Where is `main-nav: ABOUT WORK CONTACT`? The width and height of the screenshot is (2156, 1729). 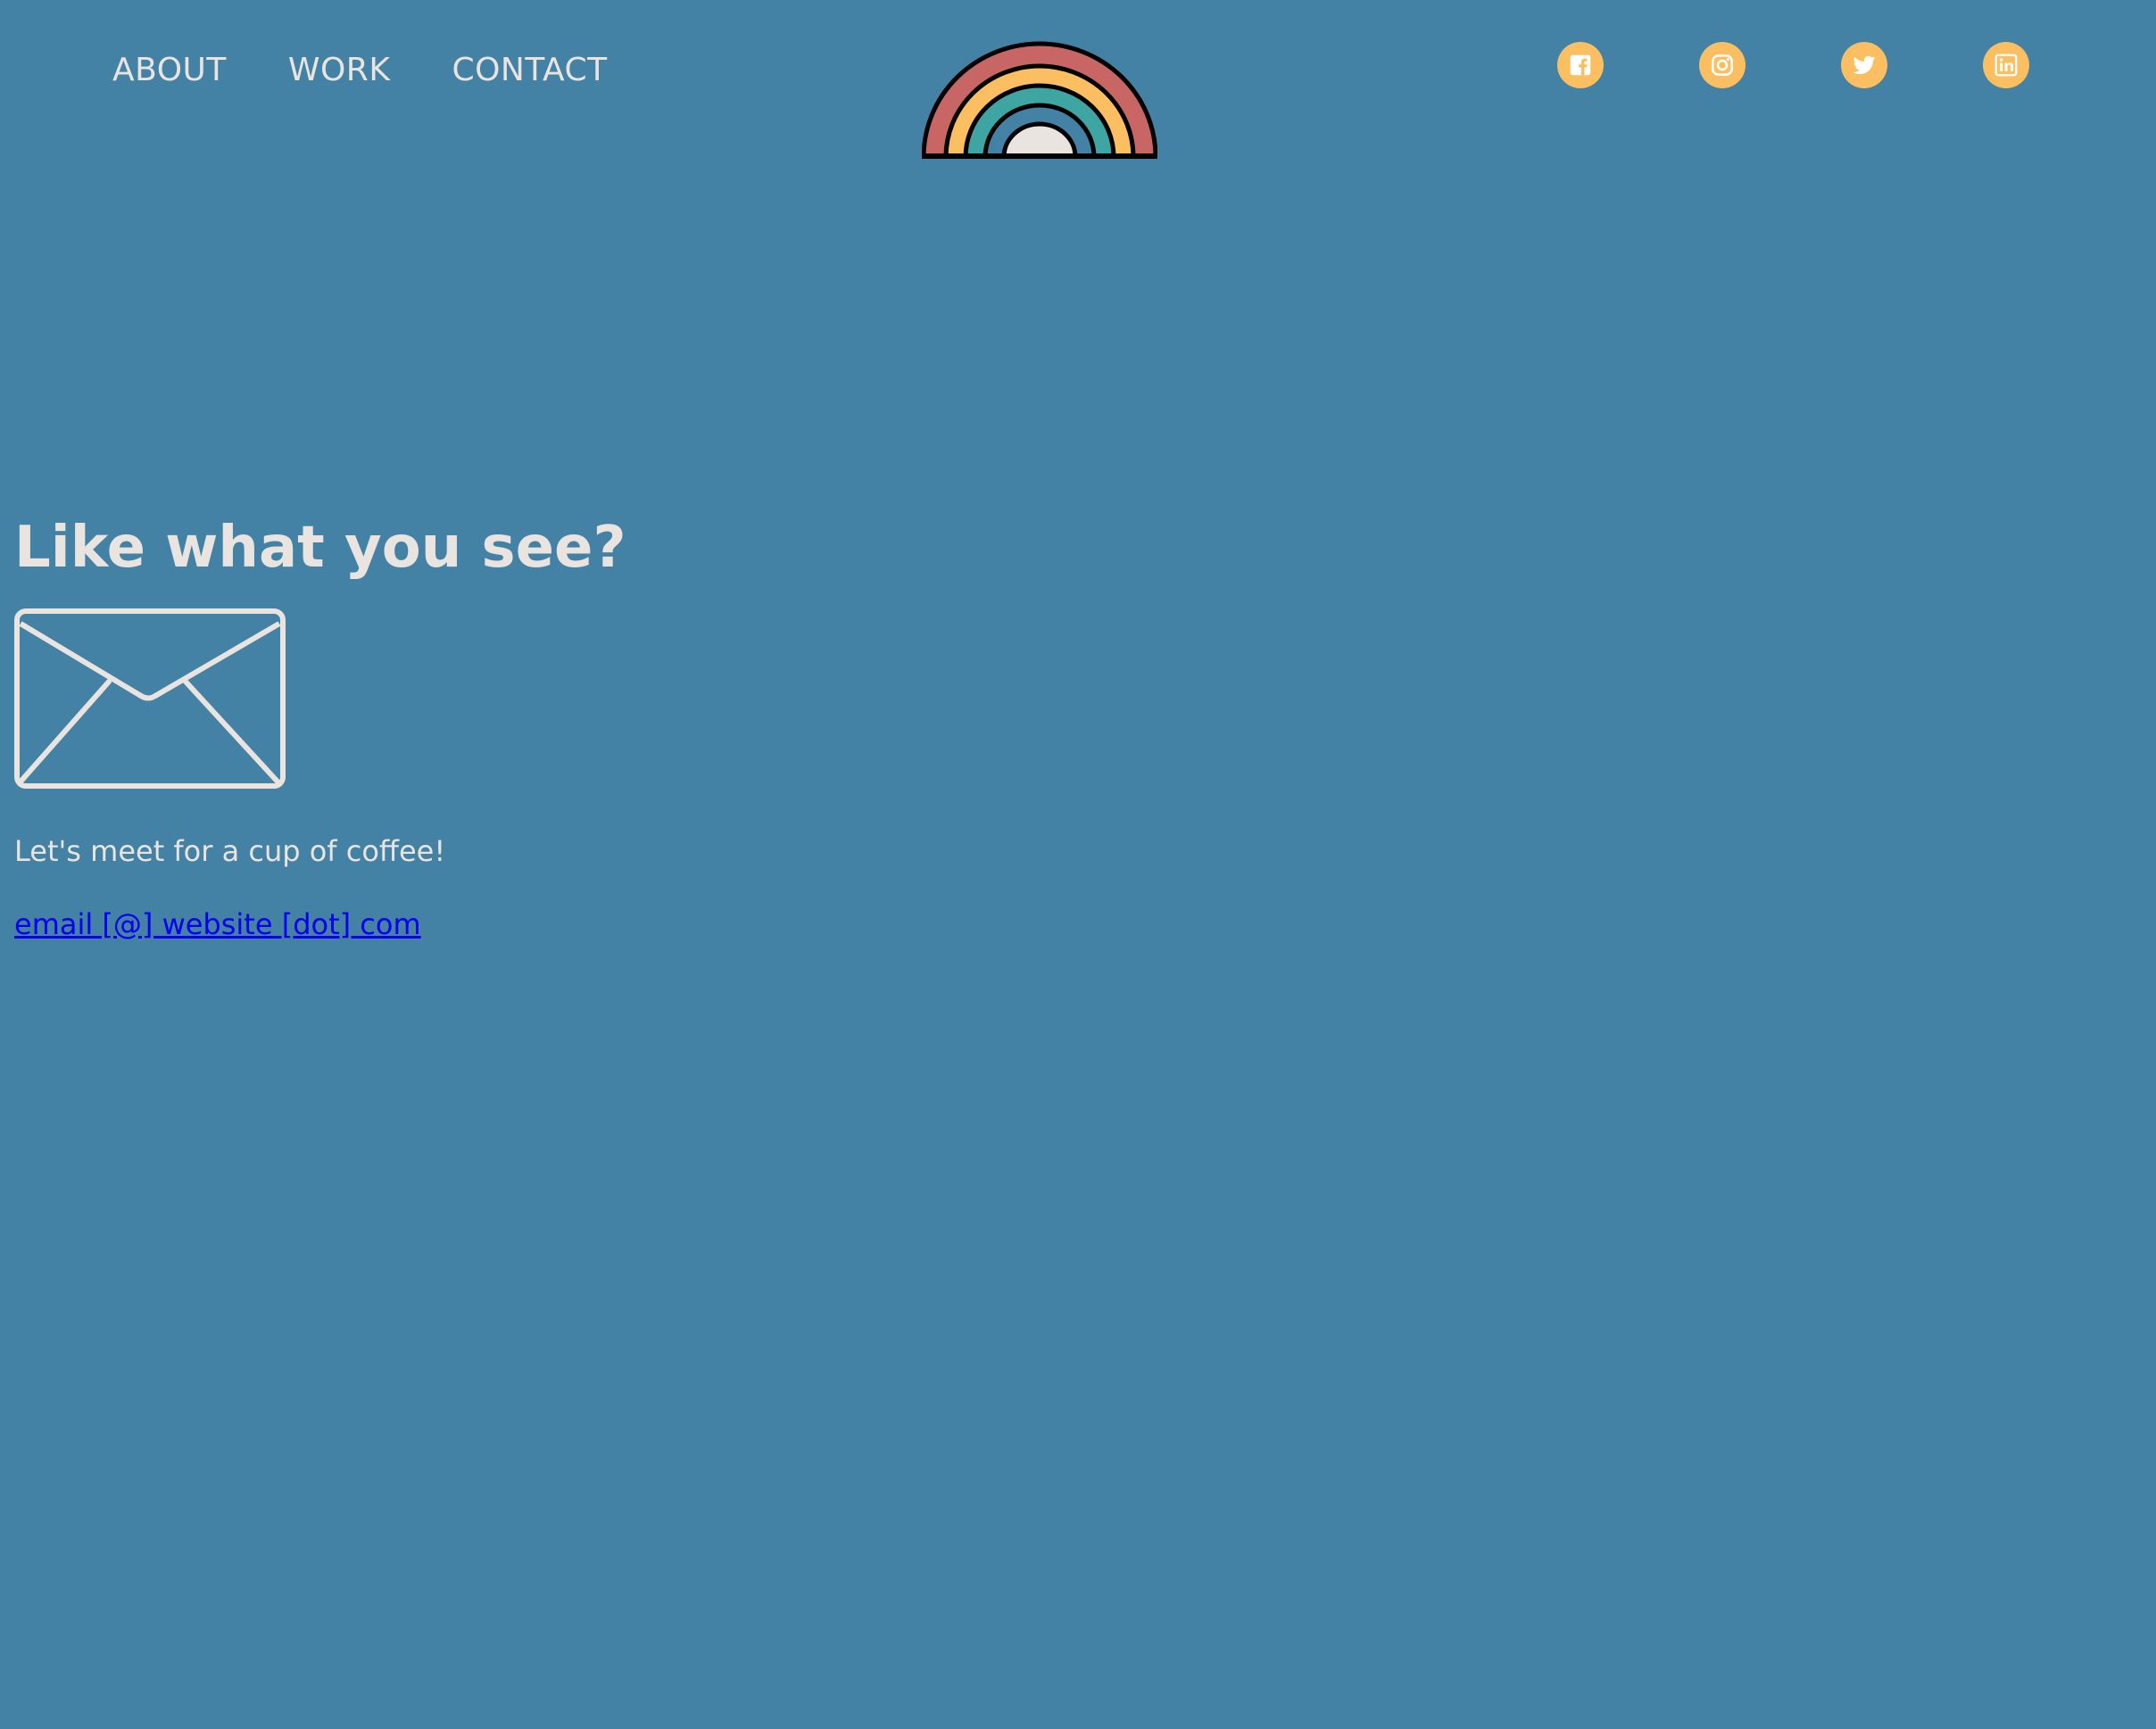 main-nav: ABOUT WORK CONTACT is located at coordinates (360, 71).